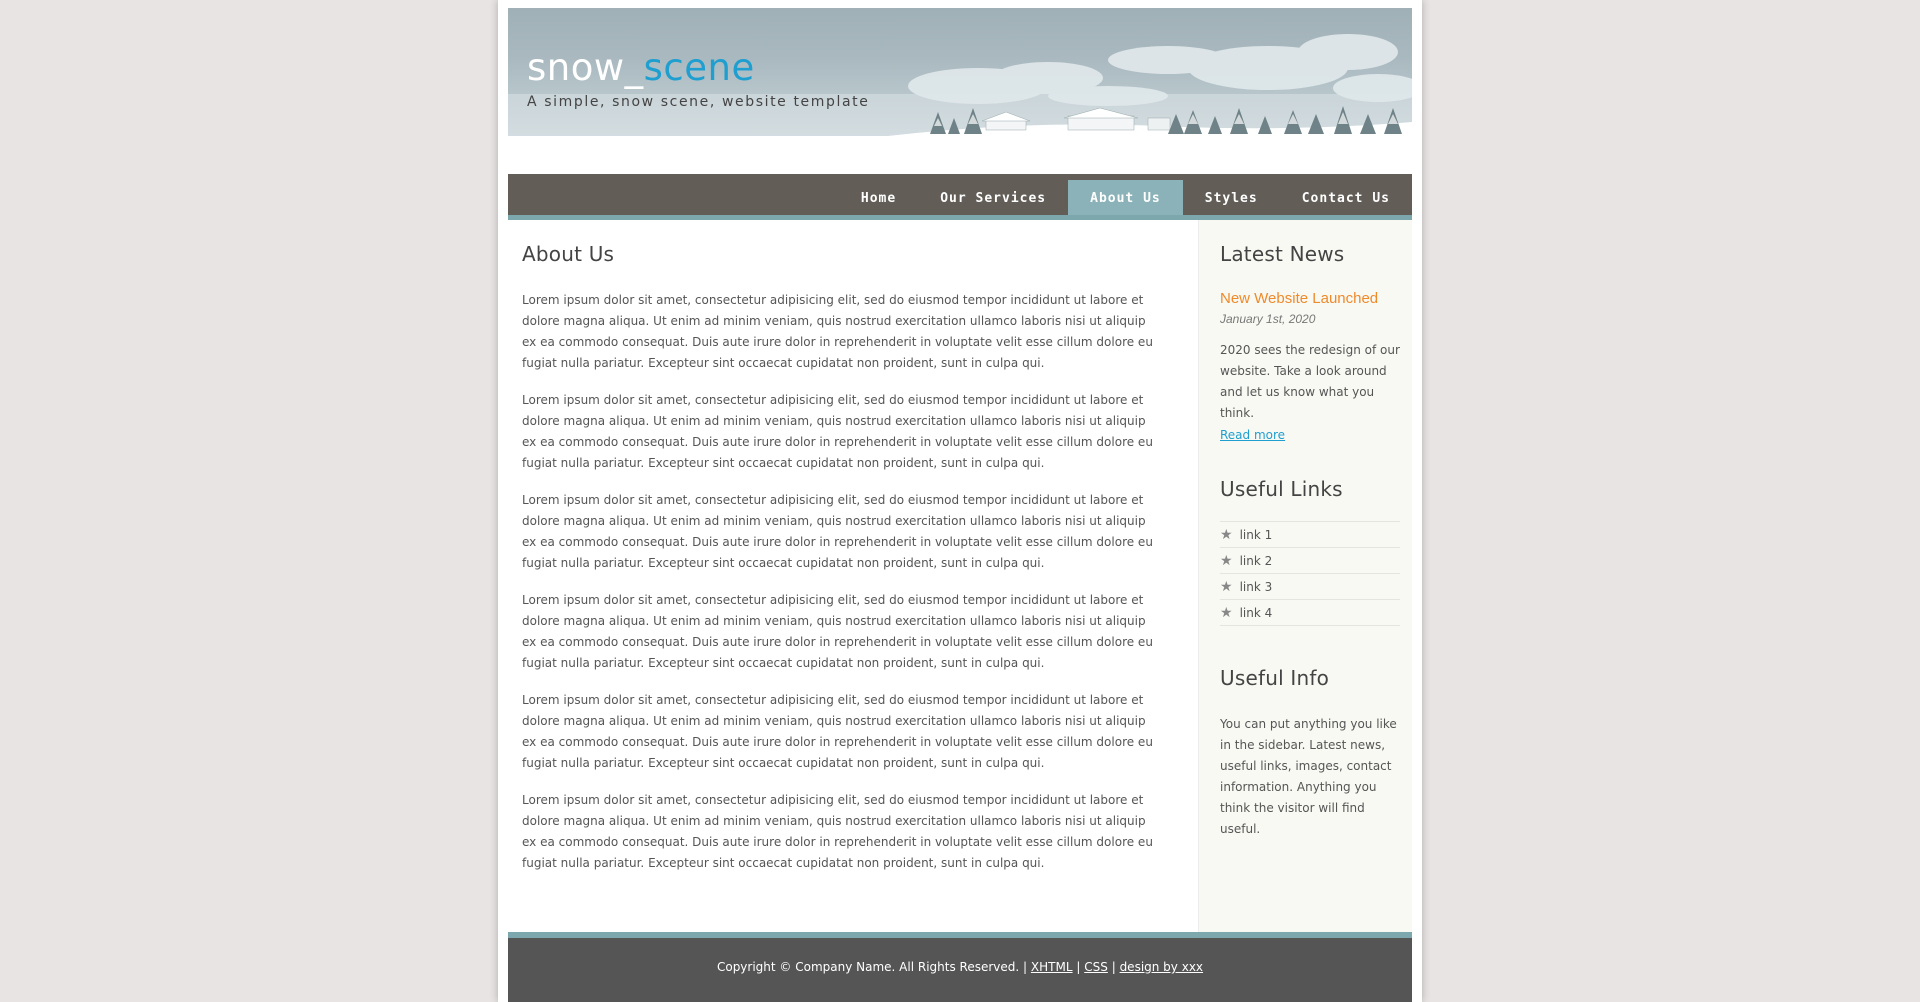 The image size is (1920, 1002). What do you see at coordinates (1310, 587) in the screenshot?
I see `useful-link-item: ★ link 3` at bounding box center [1310, 587].